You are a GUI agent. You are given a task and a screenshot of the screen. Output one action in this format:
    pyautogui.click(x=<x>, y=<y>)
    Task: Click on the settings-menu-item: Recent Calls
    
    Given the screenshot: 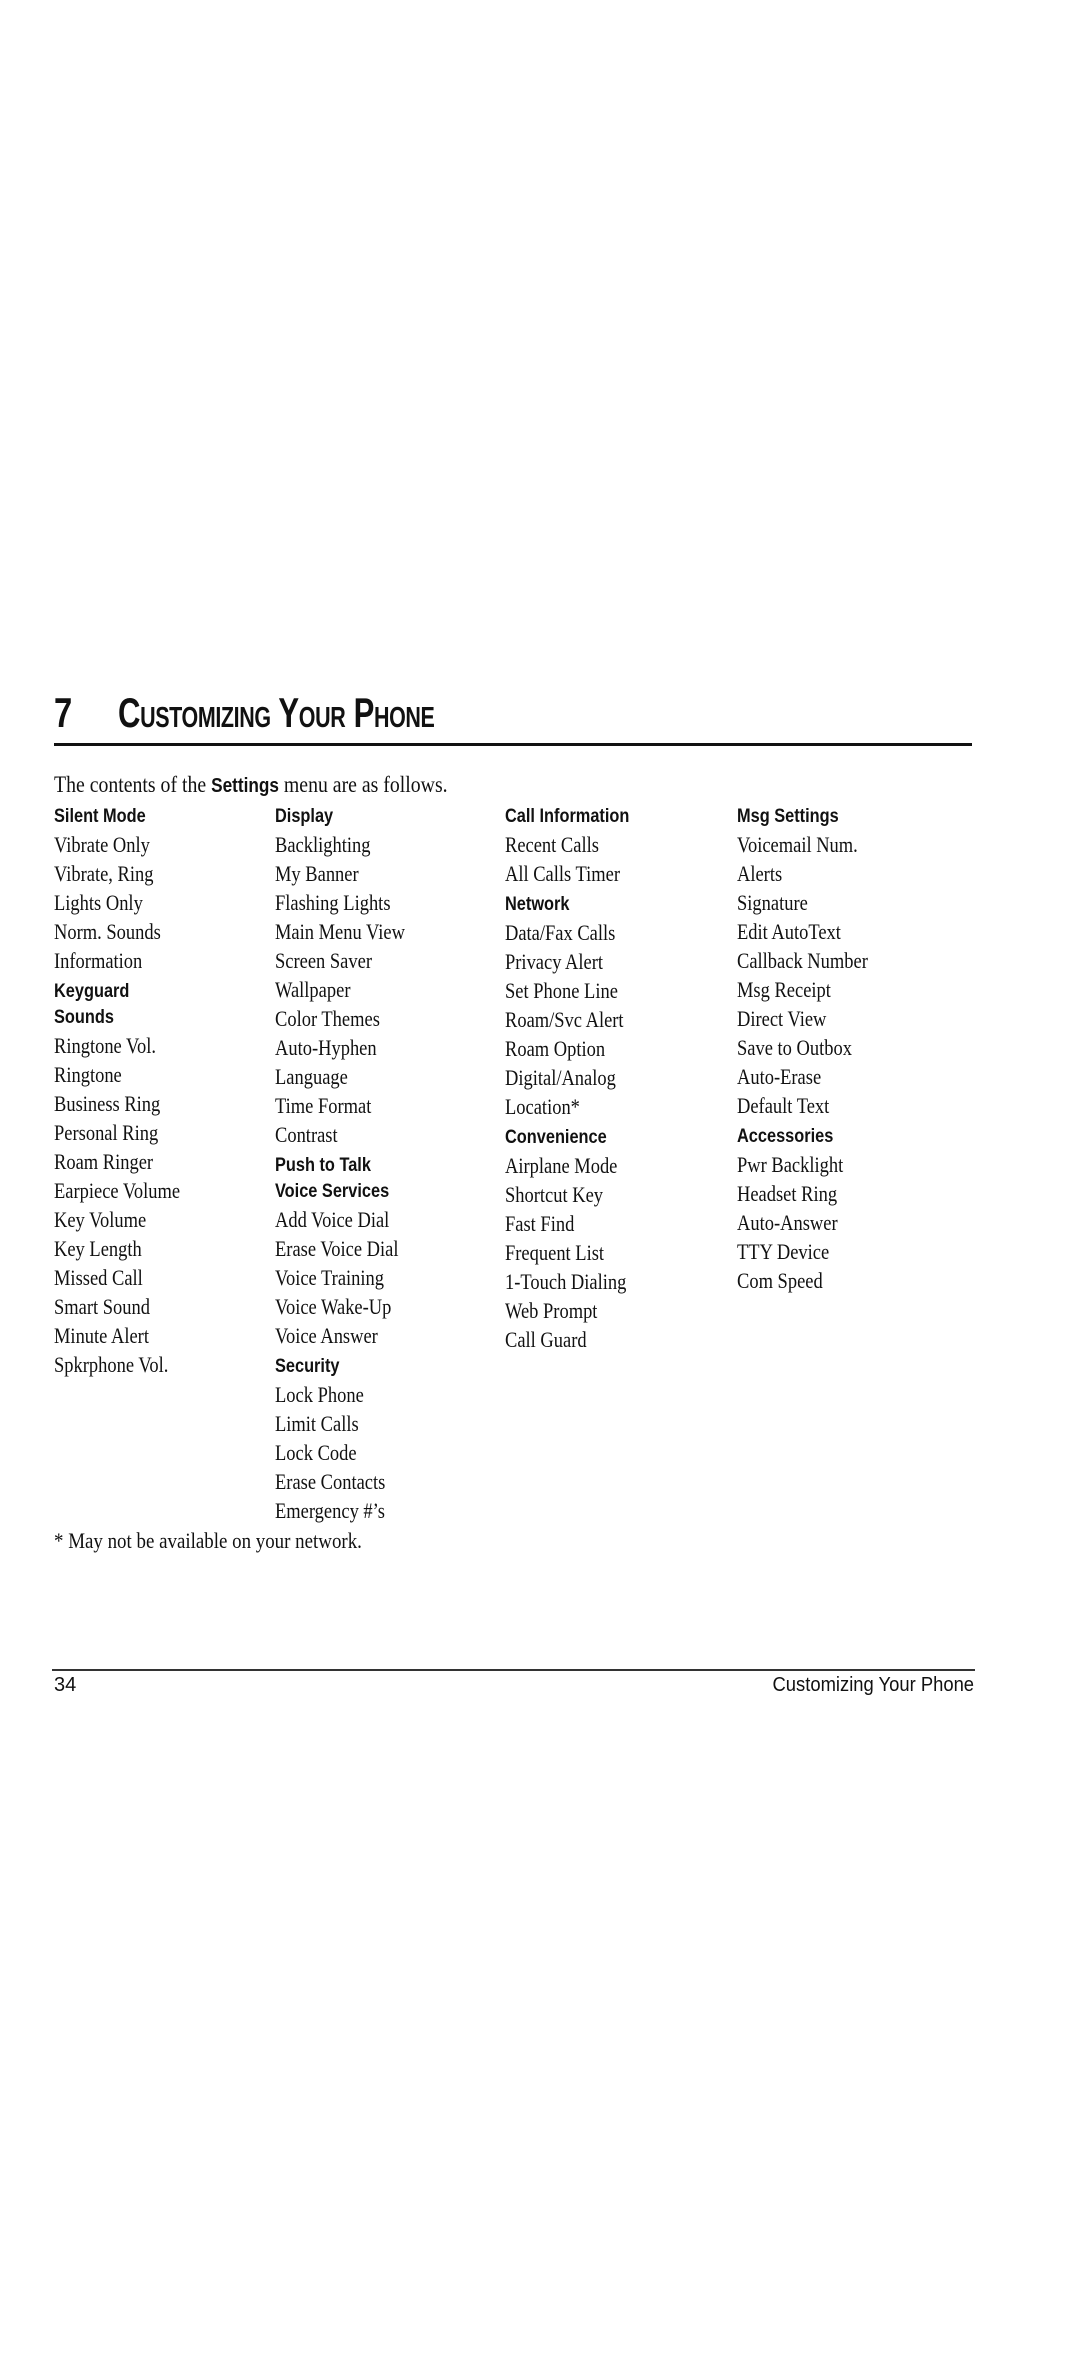 What is the action you would take?
    pyautogui.click(x=552, y=844)
    